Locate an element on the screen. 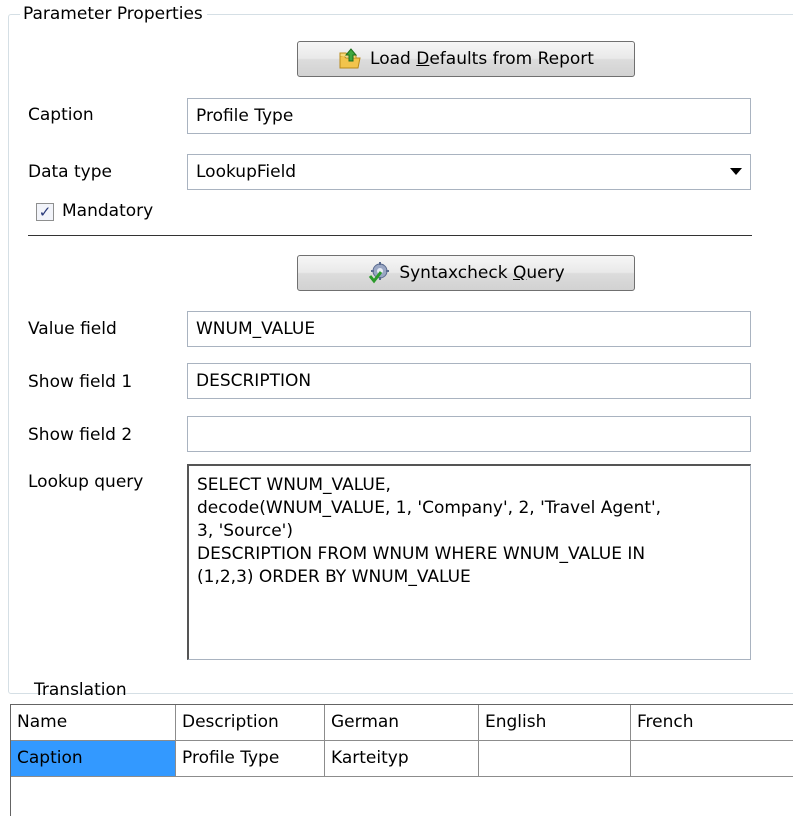 The image size is (793, 816). caption-label: Caption is located at coordinates (61, 115).